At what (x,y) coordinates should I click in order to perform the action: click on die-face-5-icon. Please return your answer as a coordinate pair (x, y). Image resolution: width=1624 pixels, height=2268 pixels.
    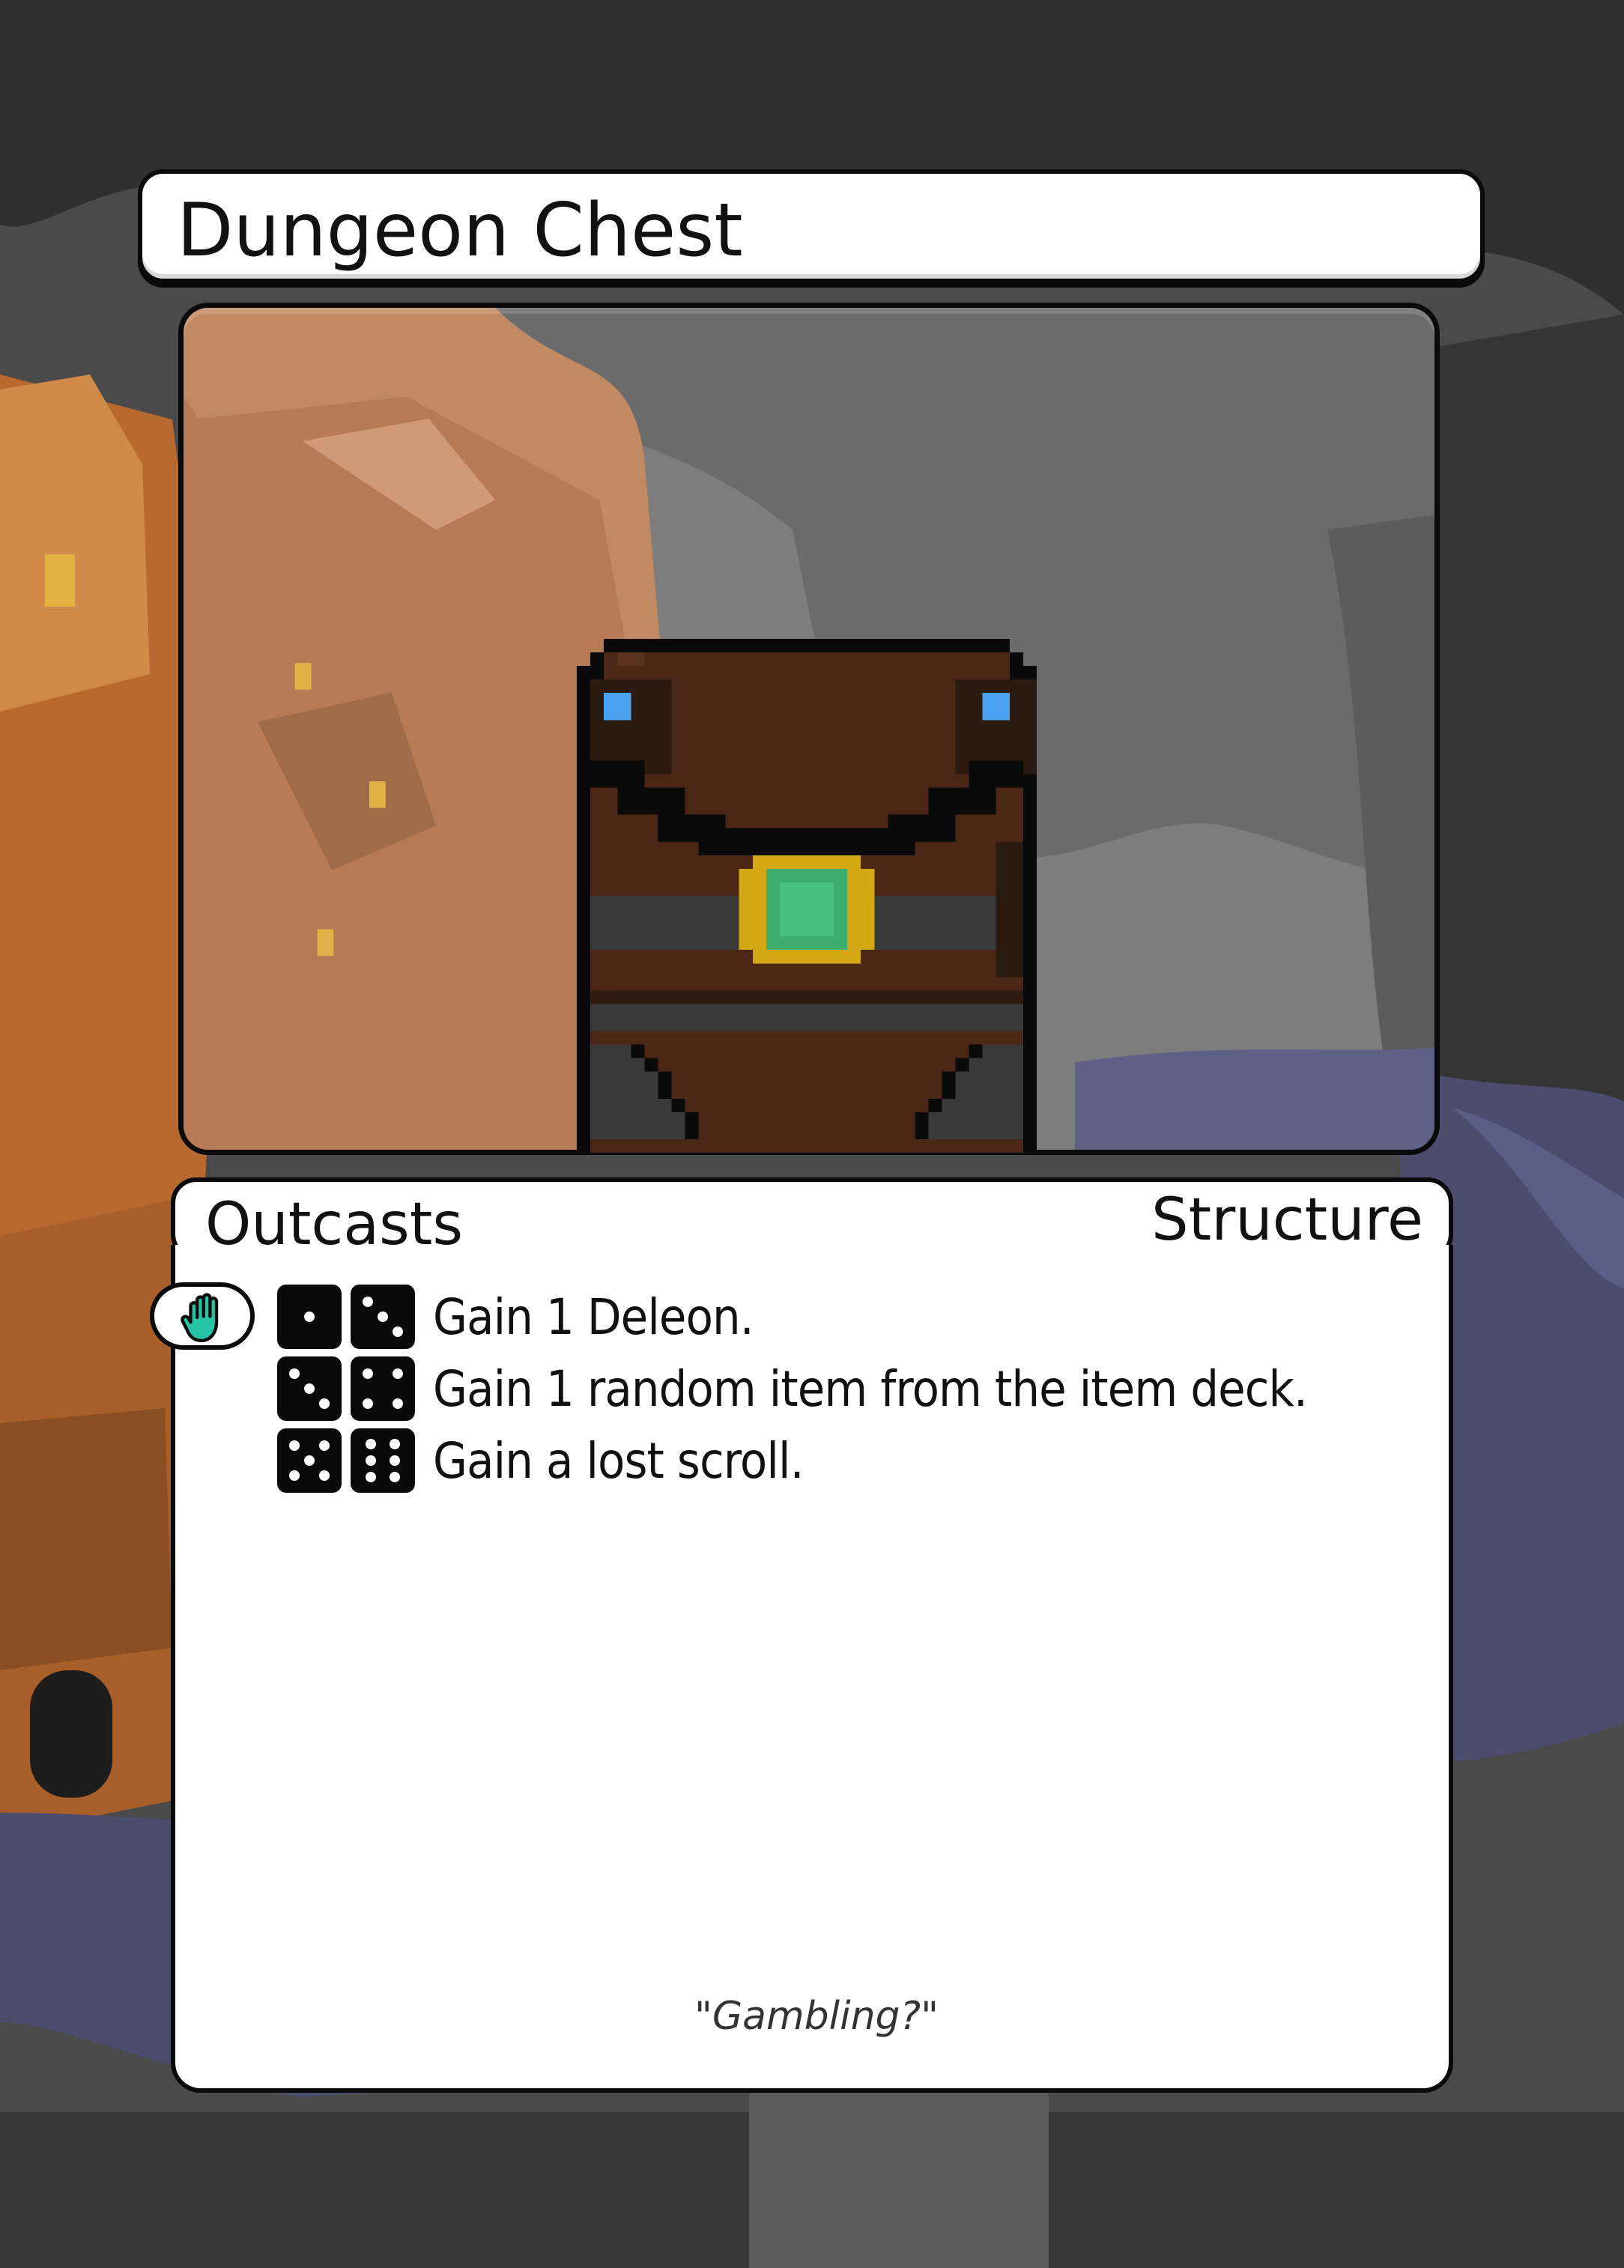
    Looking at the image, I should click on (309, 1460).